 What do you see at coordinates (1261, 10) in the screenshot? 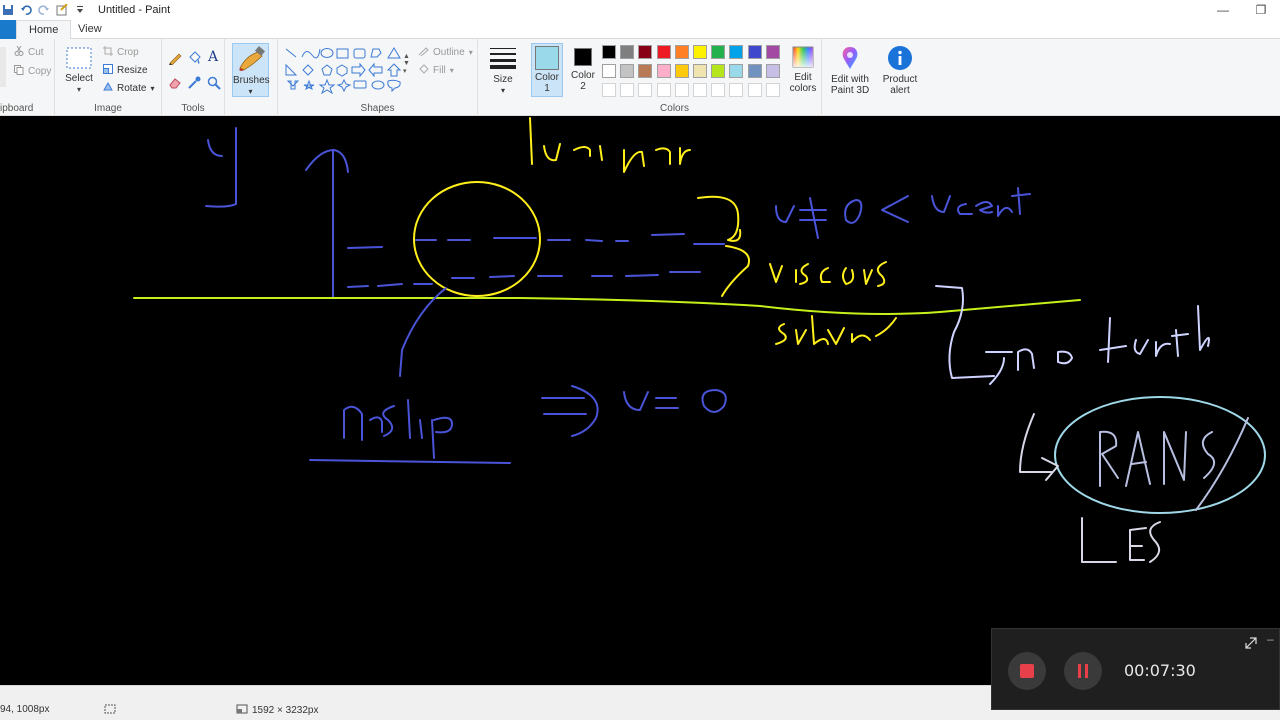
I see `restore-button: ❐` at bounding box center [1261, 10].